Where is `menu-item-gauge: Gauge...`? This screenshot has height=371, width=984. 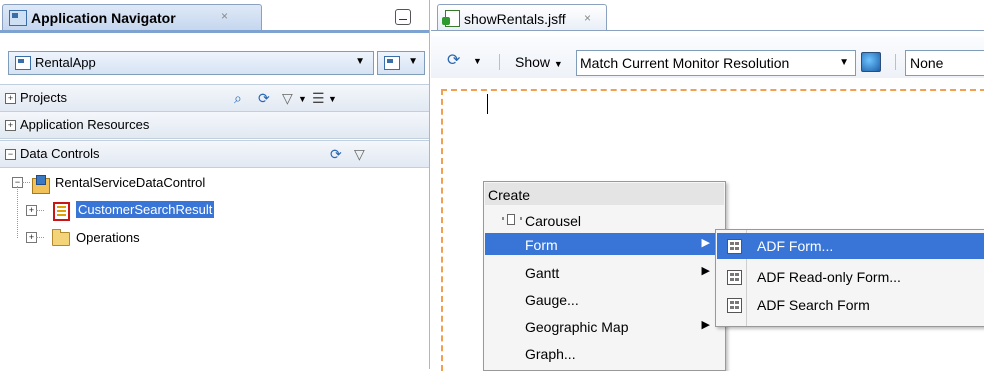 menu-item-gauge: Gauge... is located at coordinates (604, 299).